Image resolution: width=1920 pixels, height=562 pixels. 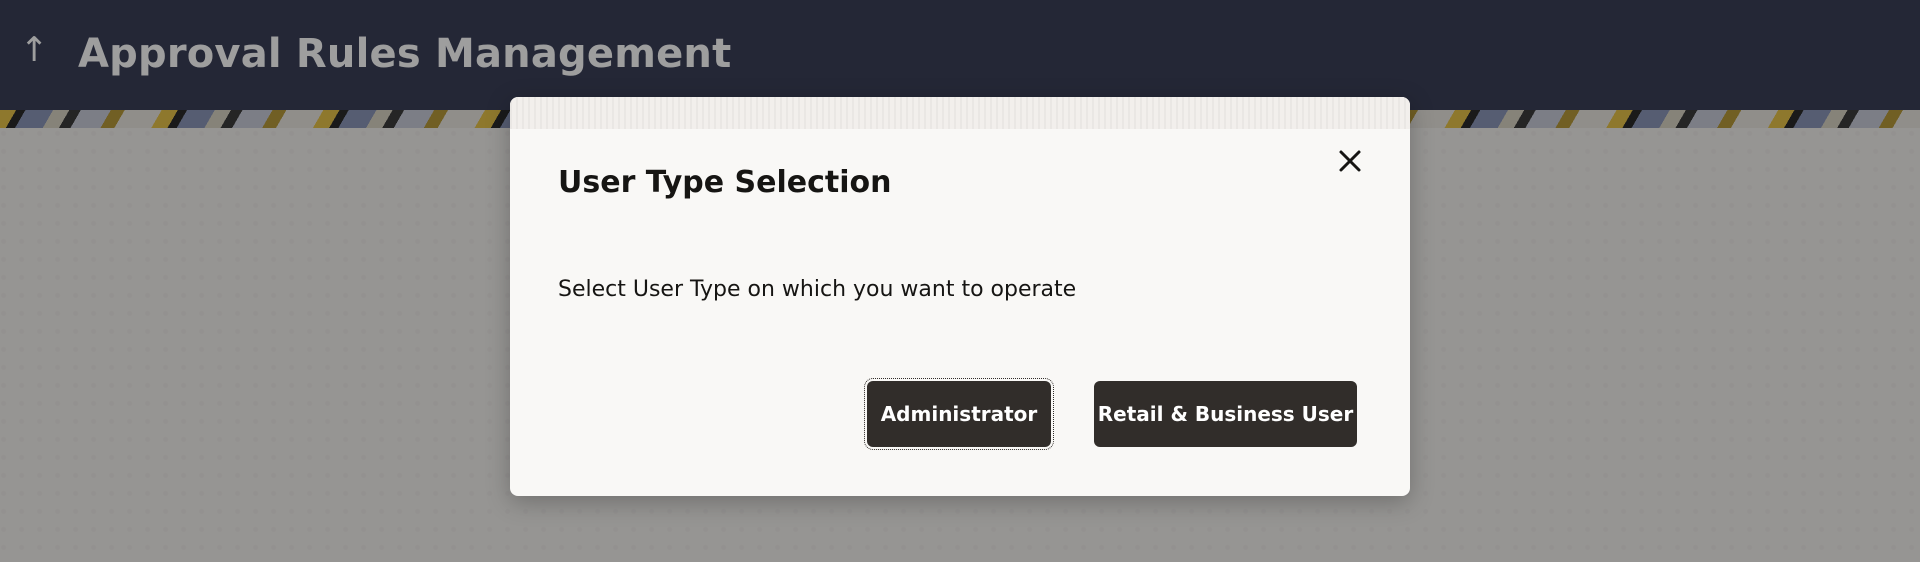 I want to click on retail-business-user-button: Retail & Business User, so click(x=1225, y=414).